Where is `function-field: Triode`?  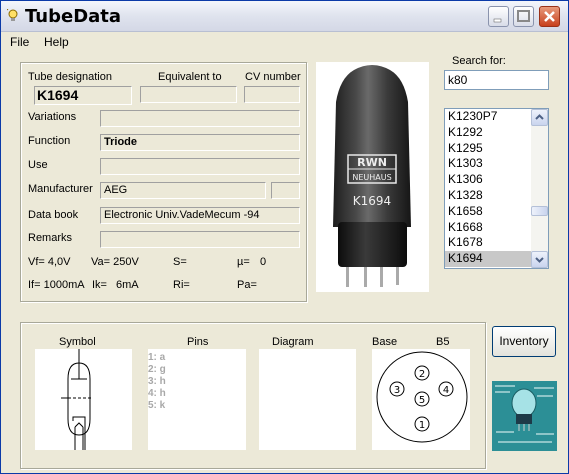
function-field: Triode is located at coordinates (200, 142).